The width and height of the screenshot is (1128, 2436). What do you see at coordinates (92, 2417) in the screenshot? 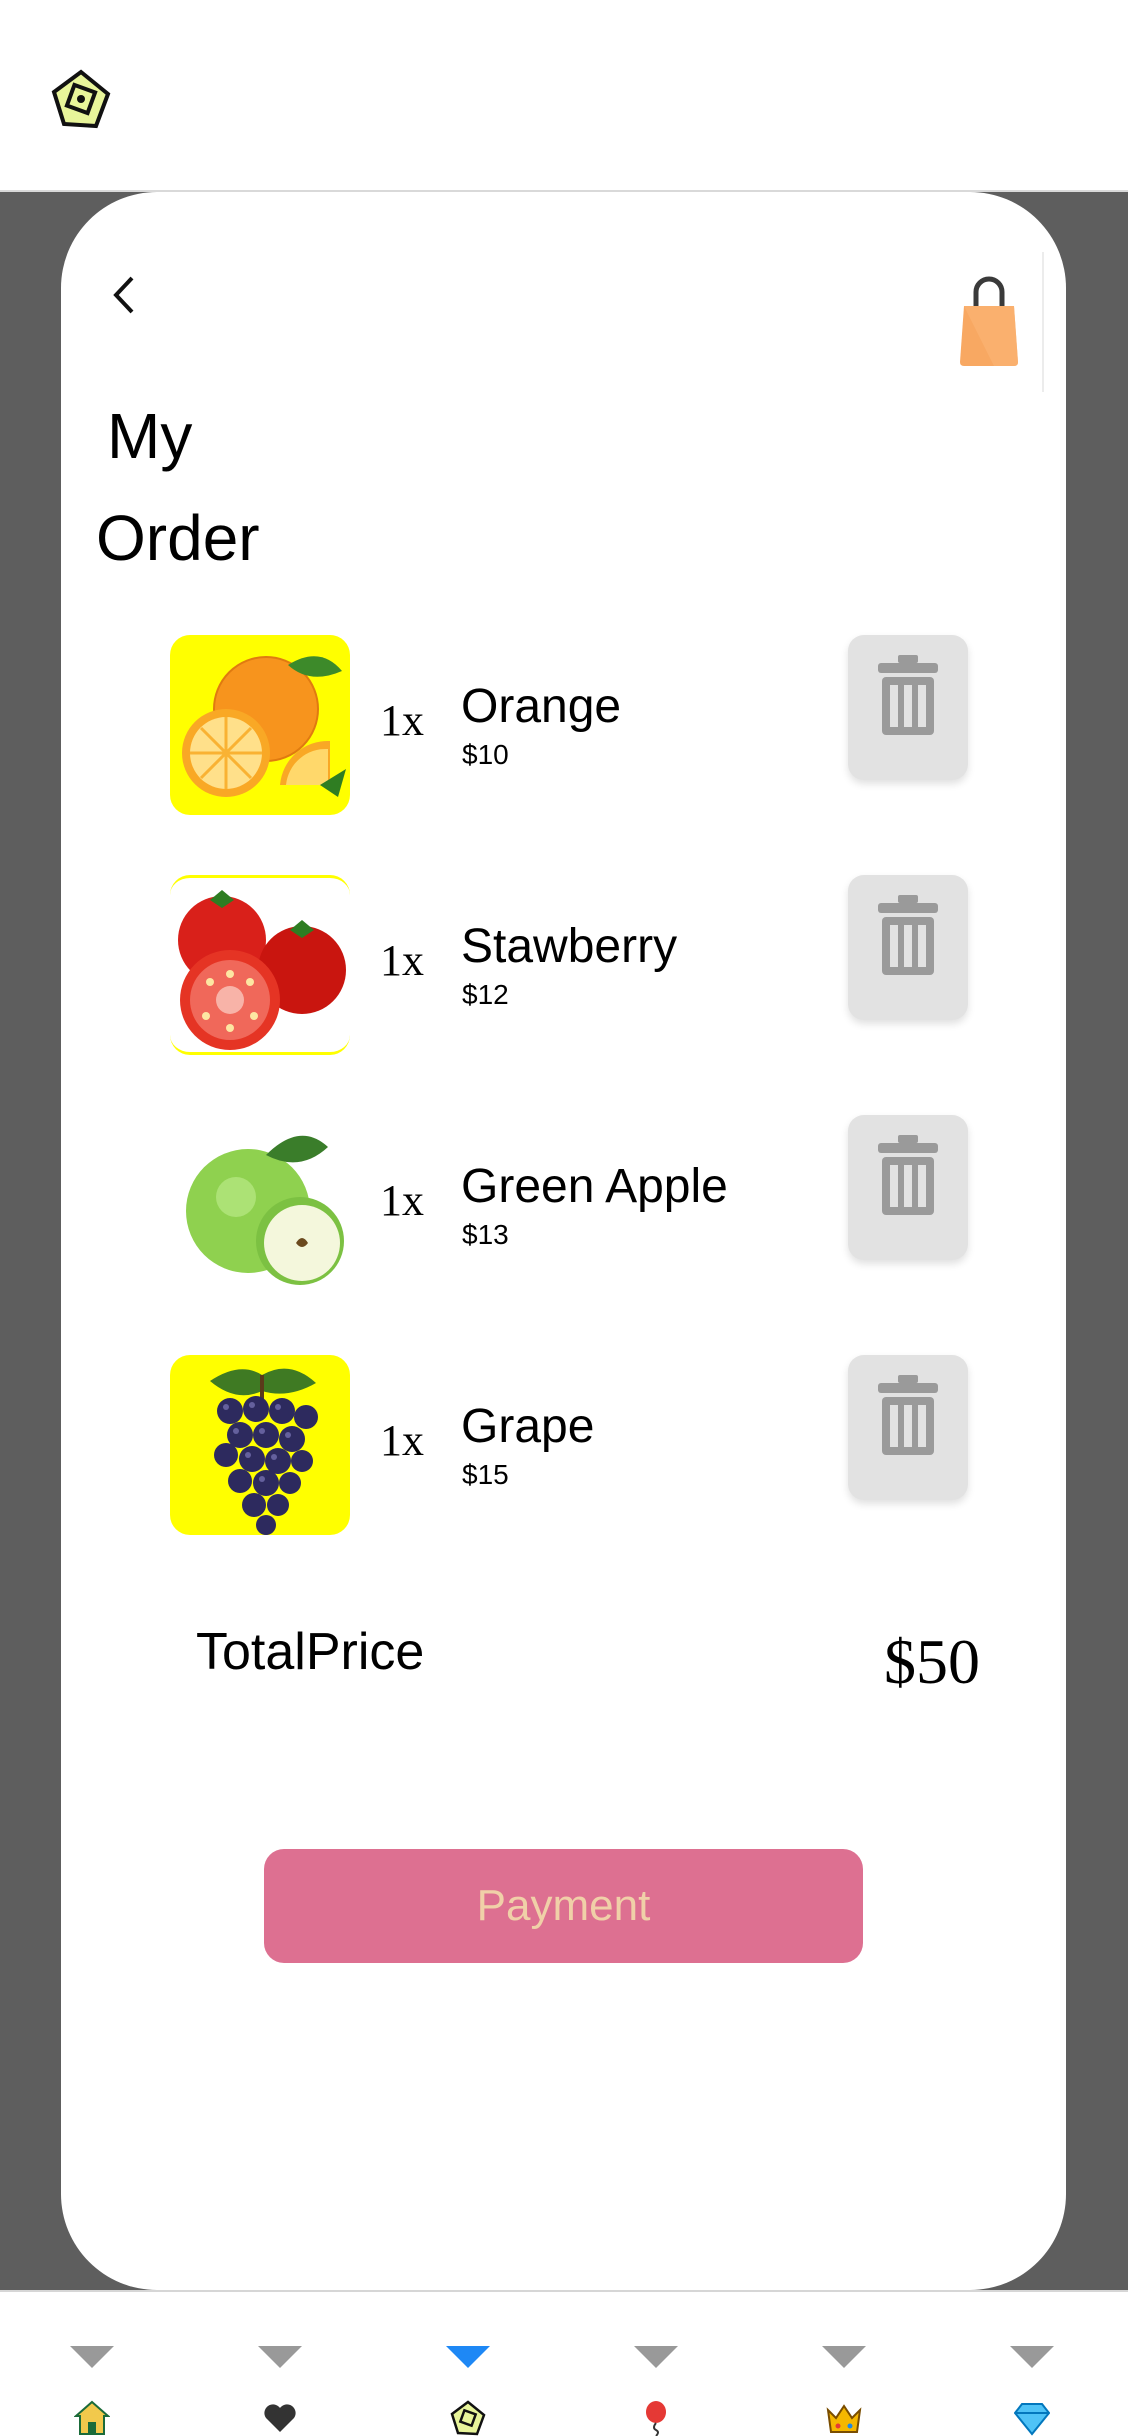
I see `house-icon` at bounding box center [92, 2417].